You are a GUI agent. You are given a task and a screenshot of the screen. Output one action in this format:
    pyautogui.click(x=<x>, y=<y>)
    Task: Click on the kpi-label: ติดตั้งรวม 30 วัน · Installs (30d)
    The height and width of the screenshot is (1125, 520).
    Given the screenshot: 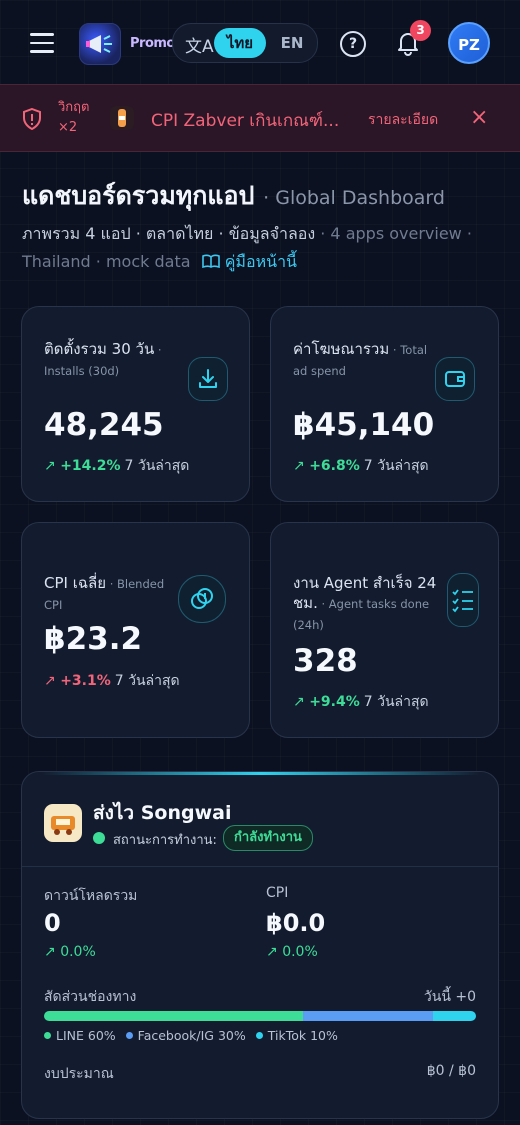 What is the action you would take?
    pyautogui.click(x=109, y=360)
    